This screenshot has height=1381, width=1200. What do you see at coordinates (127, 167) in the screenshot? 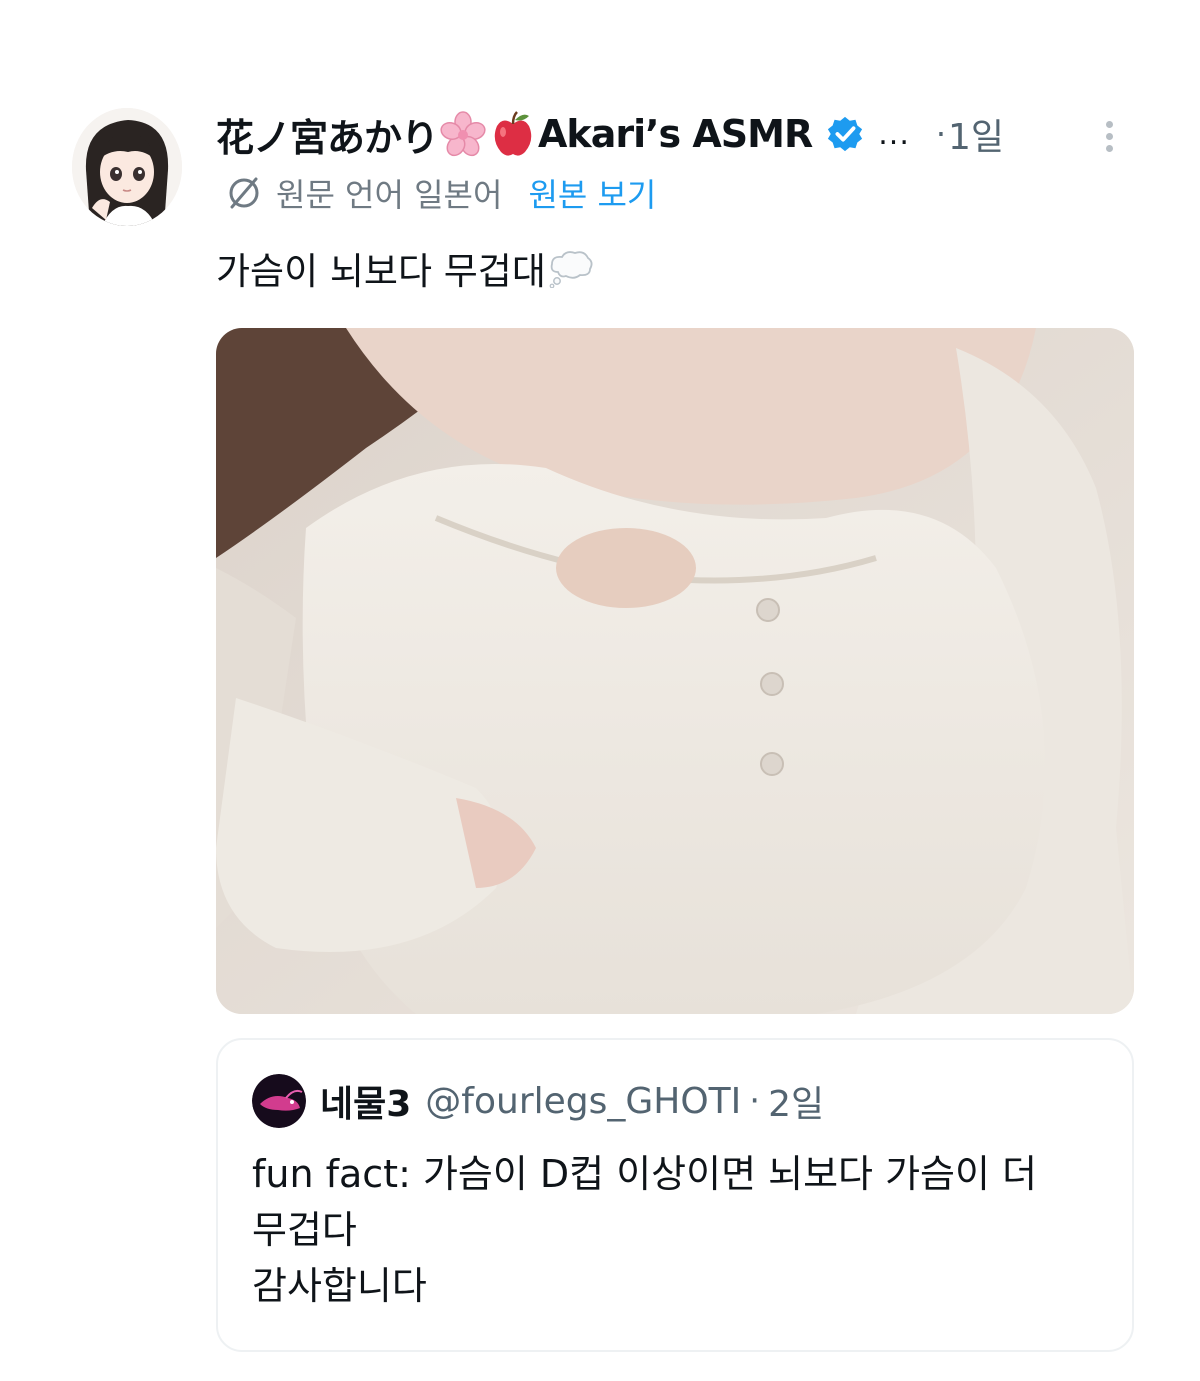
I see `avatar` at bounding box center [127, 167].